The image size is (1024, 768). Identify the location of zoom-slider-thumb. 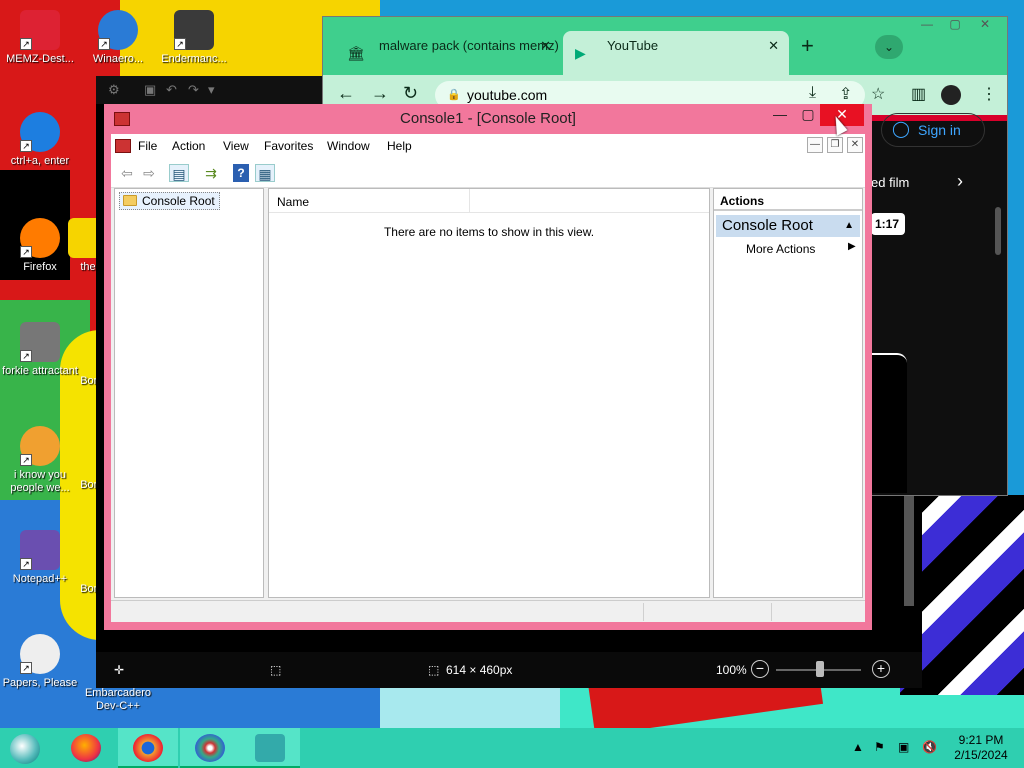
(820, 669).